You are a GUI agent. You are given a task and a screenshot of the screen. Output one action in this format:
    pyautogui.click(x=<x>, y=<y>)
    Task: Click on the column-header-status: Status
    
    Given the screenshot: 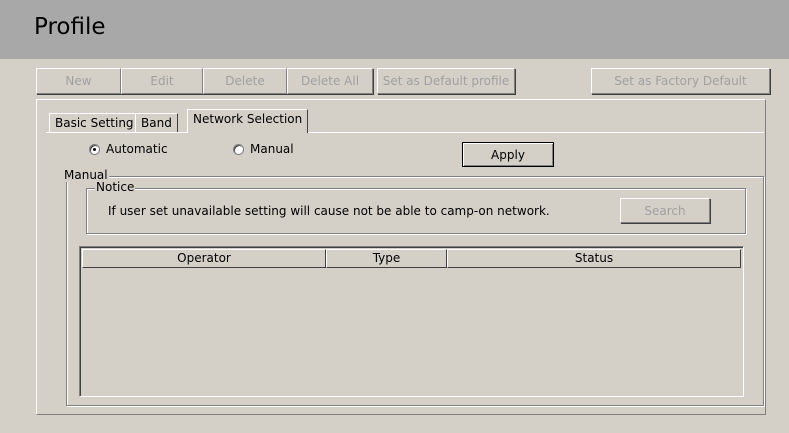 What is the action you would take?
    pyautogui.click(x=594, y=258)
    